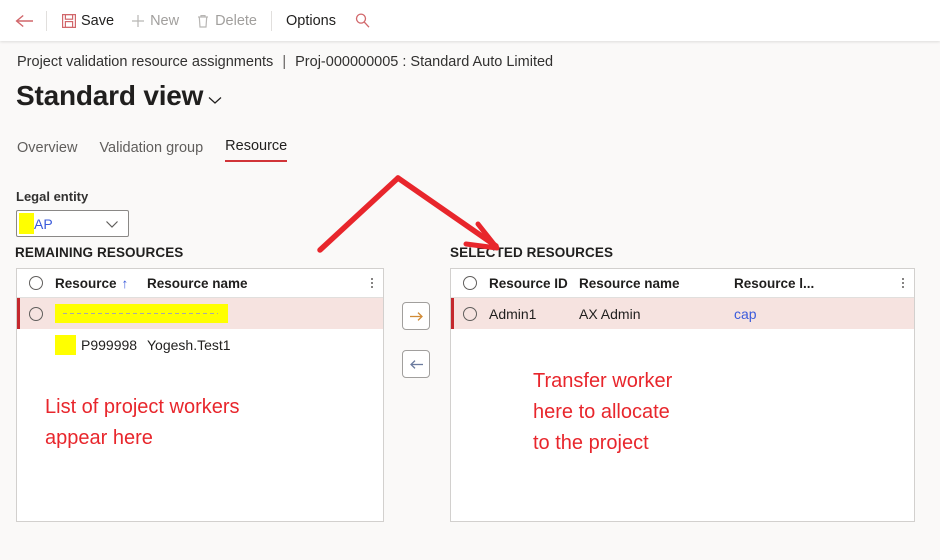  What do you see at coordinates (109, 344) in the screenshot?
I see `cell-resource-value: P999998` at bounding box center [109, 344].